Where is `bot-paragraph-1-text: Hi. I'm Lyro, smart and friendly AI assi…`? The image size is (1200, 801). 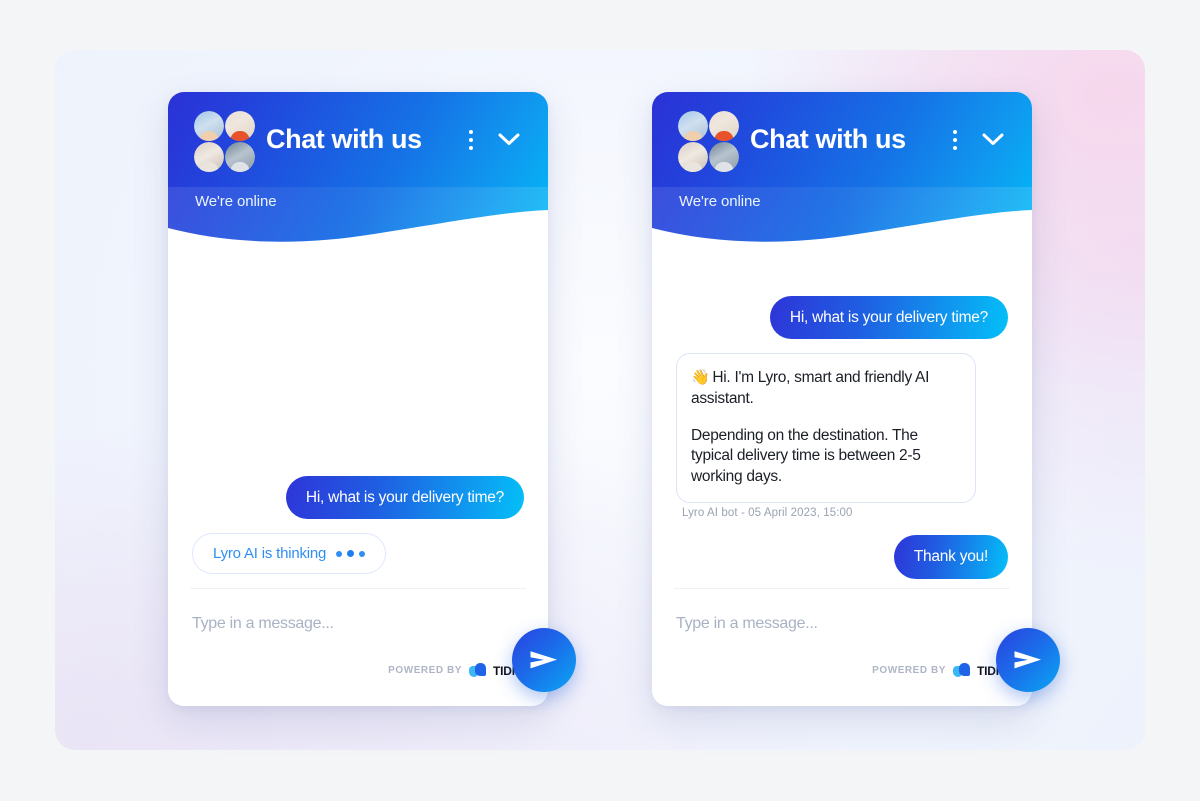 bot-paragraph-1-text: Hi. I'm Lyro, smart and friendly AI assi… is located at coordinates (810, 388).